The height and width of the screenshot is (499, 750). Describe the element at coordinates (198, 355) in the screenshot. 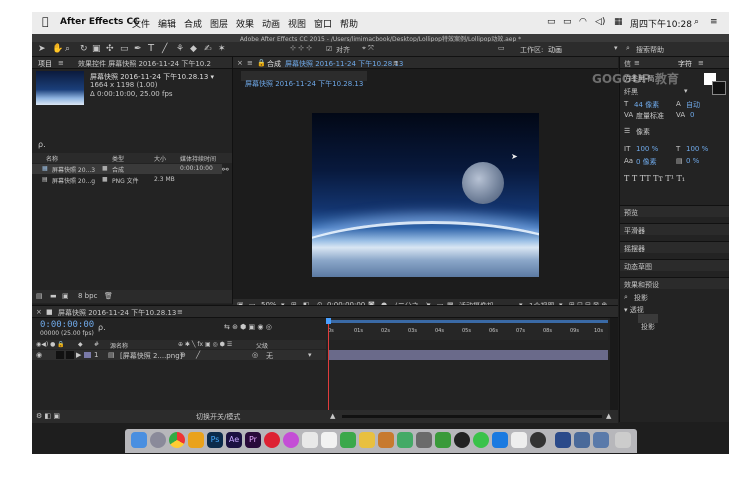

I see `quality-switch-icon: ╱` at that location.